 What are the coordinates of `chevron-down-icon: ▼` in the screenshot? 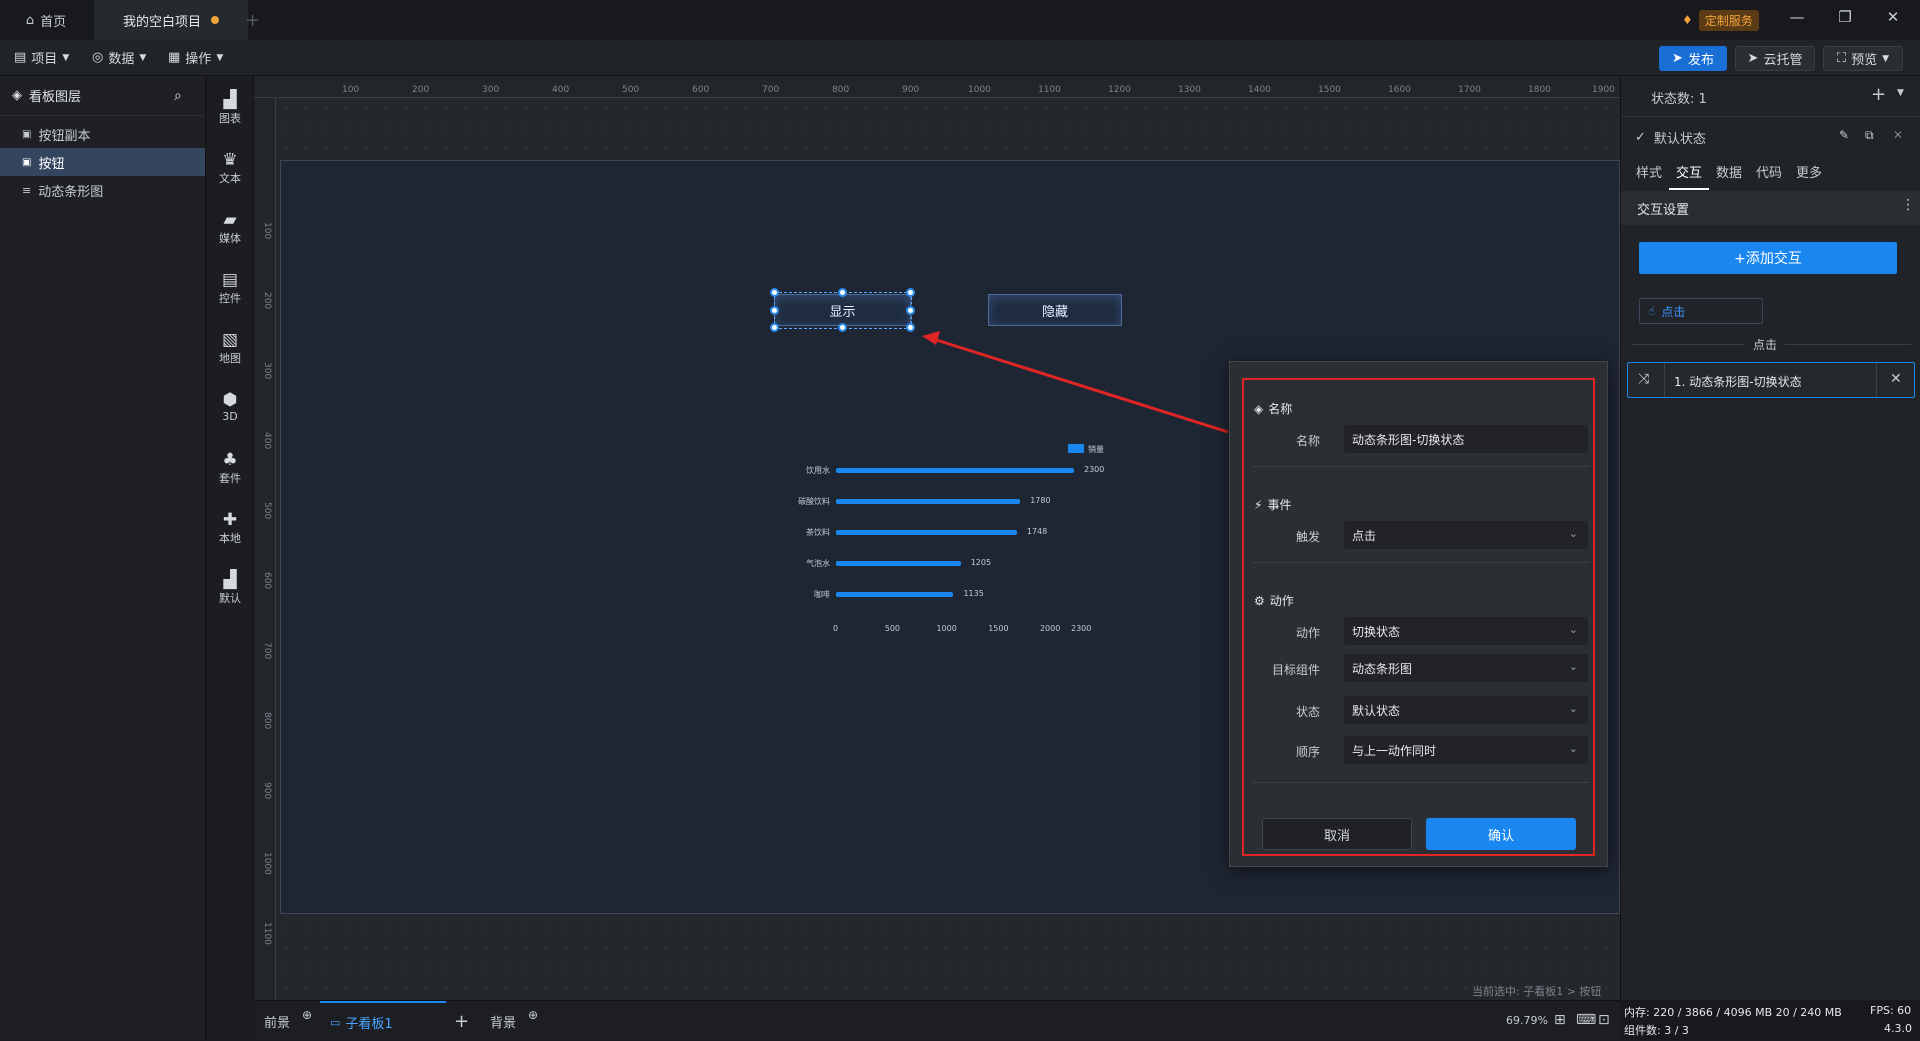 It's located at (1900, 93).